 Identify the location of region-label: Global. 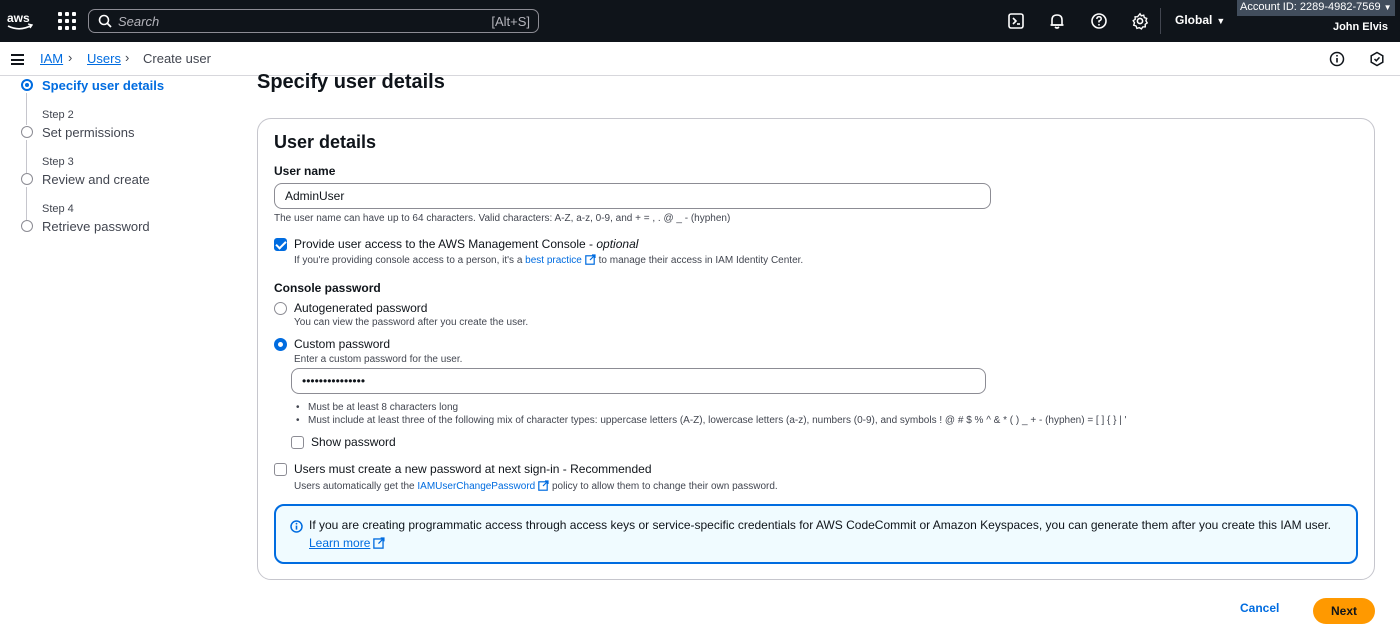
(1194, 20).